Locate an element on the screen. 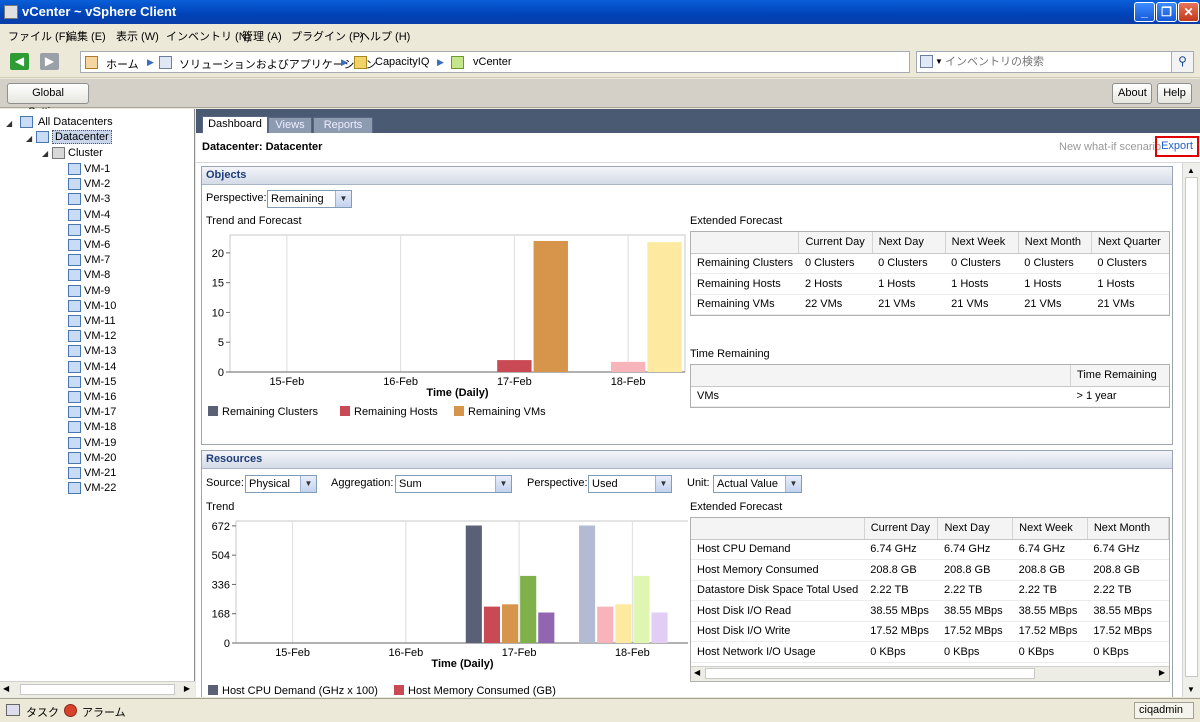 The width and height of the screenshot is (1200, 722). help-button: Help is located at coordinates (1174, 93).